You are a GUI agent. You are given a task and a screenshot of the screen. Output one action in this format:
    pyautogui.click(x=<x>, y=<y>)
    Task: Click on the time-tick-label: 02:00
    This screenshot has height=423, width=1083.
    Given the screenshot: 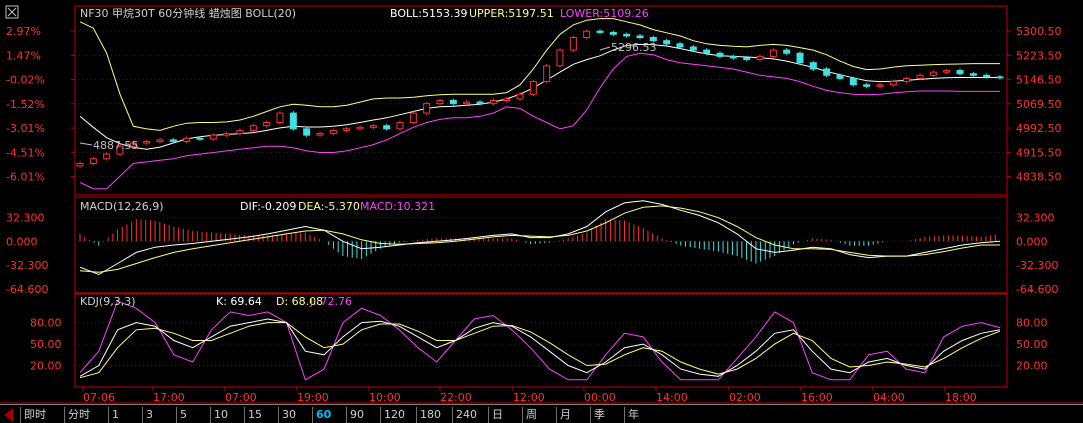 What is the action you would take?
    pyautogui.click(x=745, y=397)
    